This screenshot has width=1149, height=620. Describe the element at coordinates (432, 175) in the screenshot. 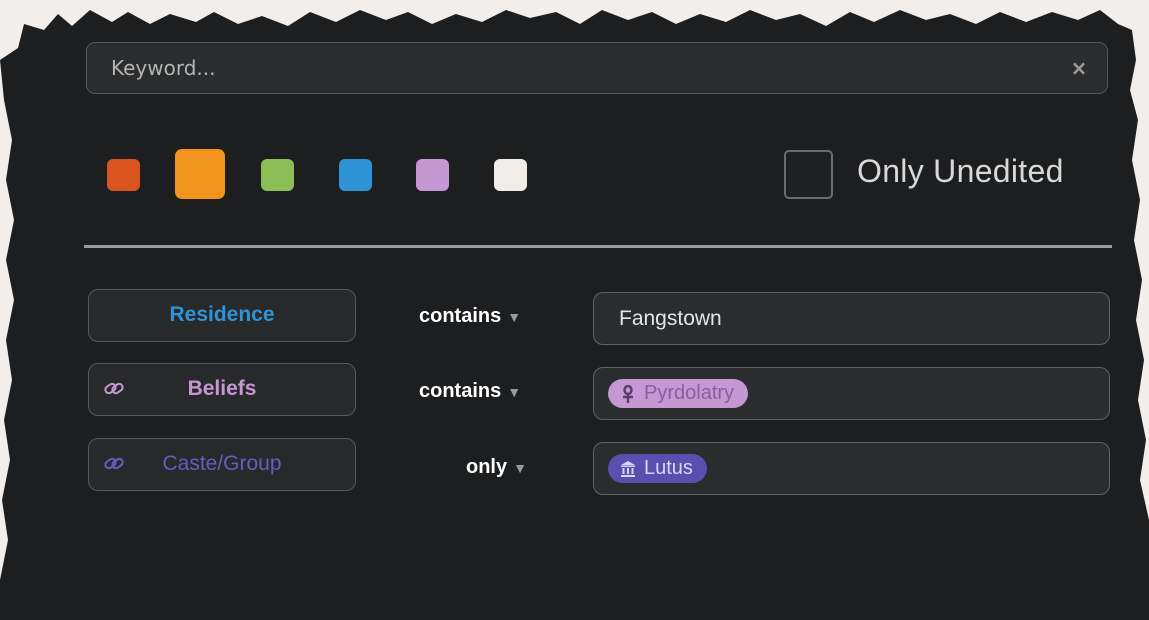

I see `color-swatch-purple` at that location.